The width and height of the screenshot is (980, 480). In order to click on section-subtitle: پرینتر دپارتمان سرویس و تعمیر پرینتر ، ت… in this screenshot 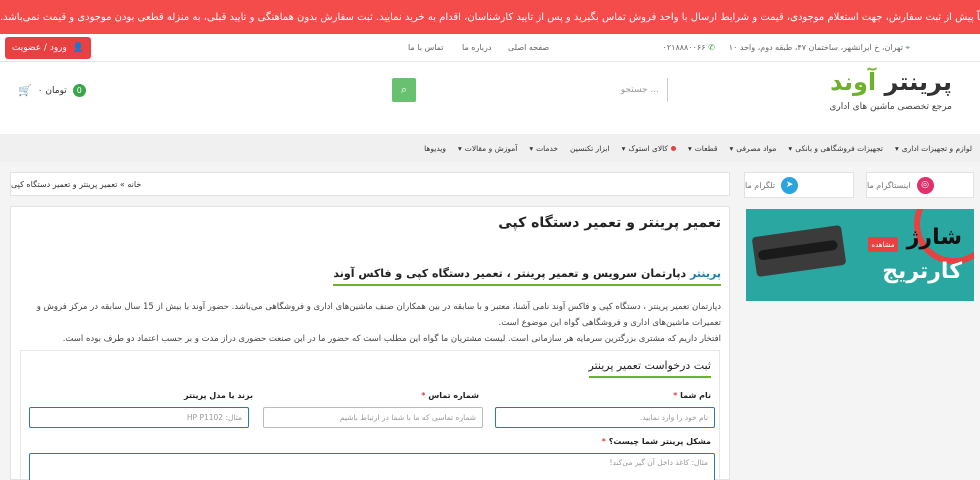, I will do `click(527, 276)`.